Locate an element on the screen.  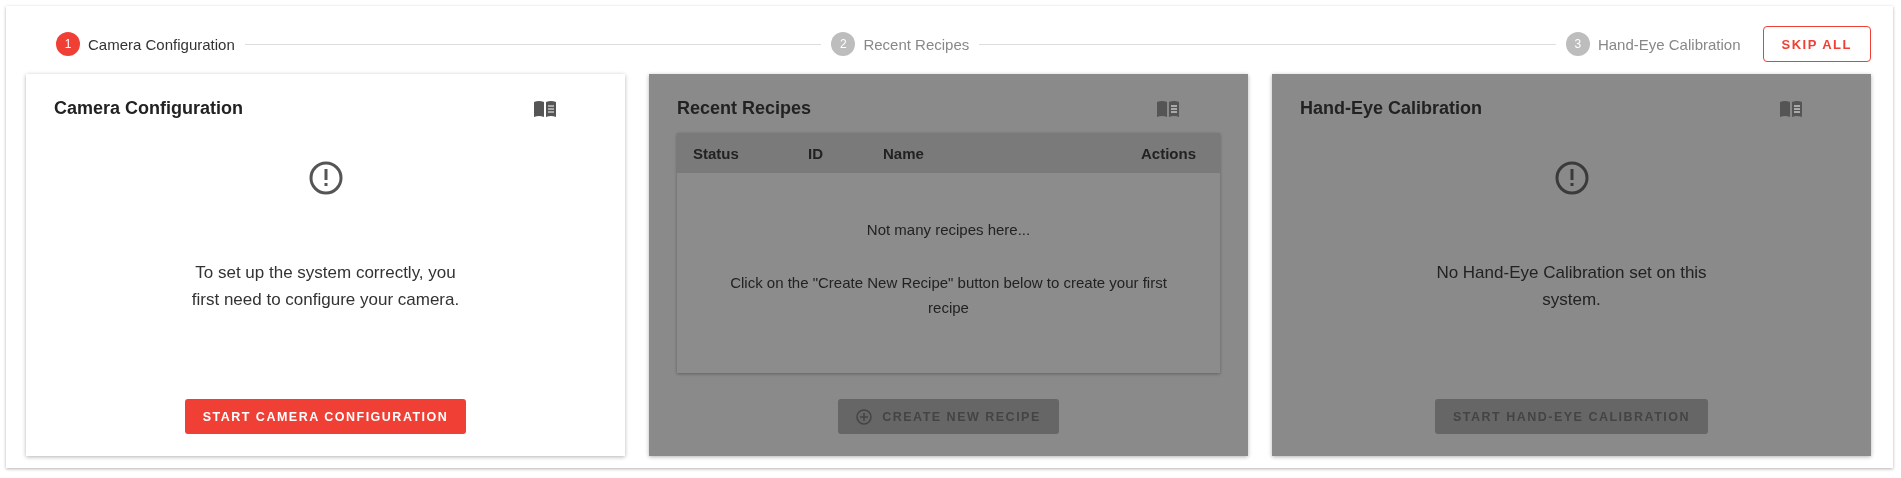
card-title: Recent Recipes is located at coordinates (744, 108).